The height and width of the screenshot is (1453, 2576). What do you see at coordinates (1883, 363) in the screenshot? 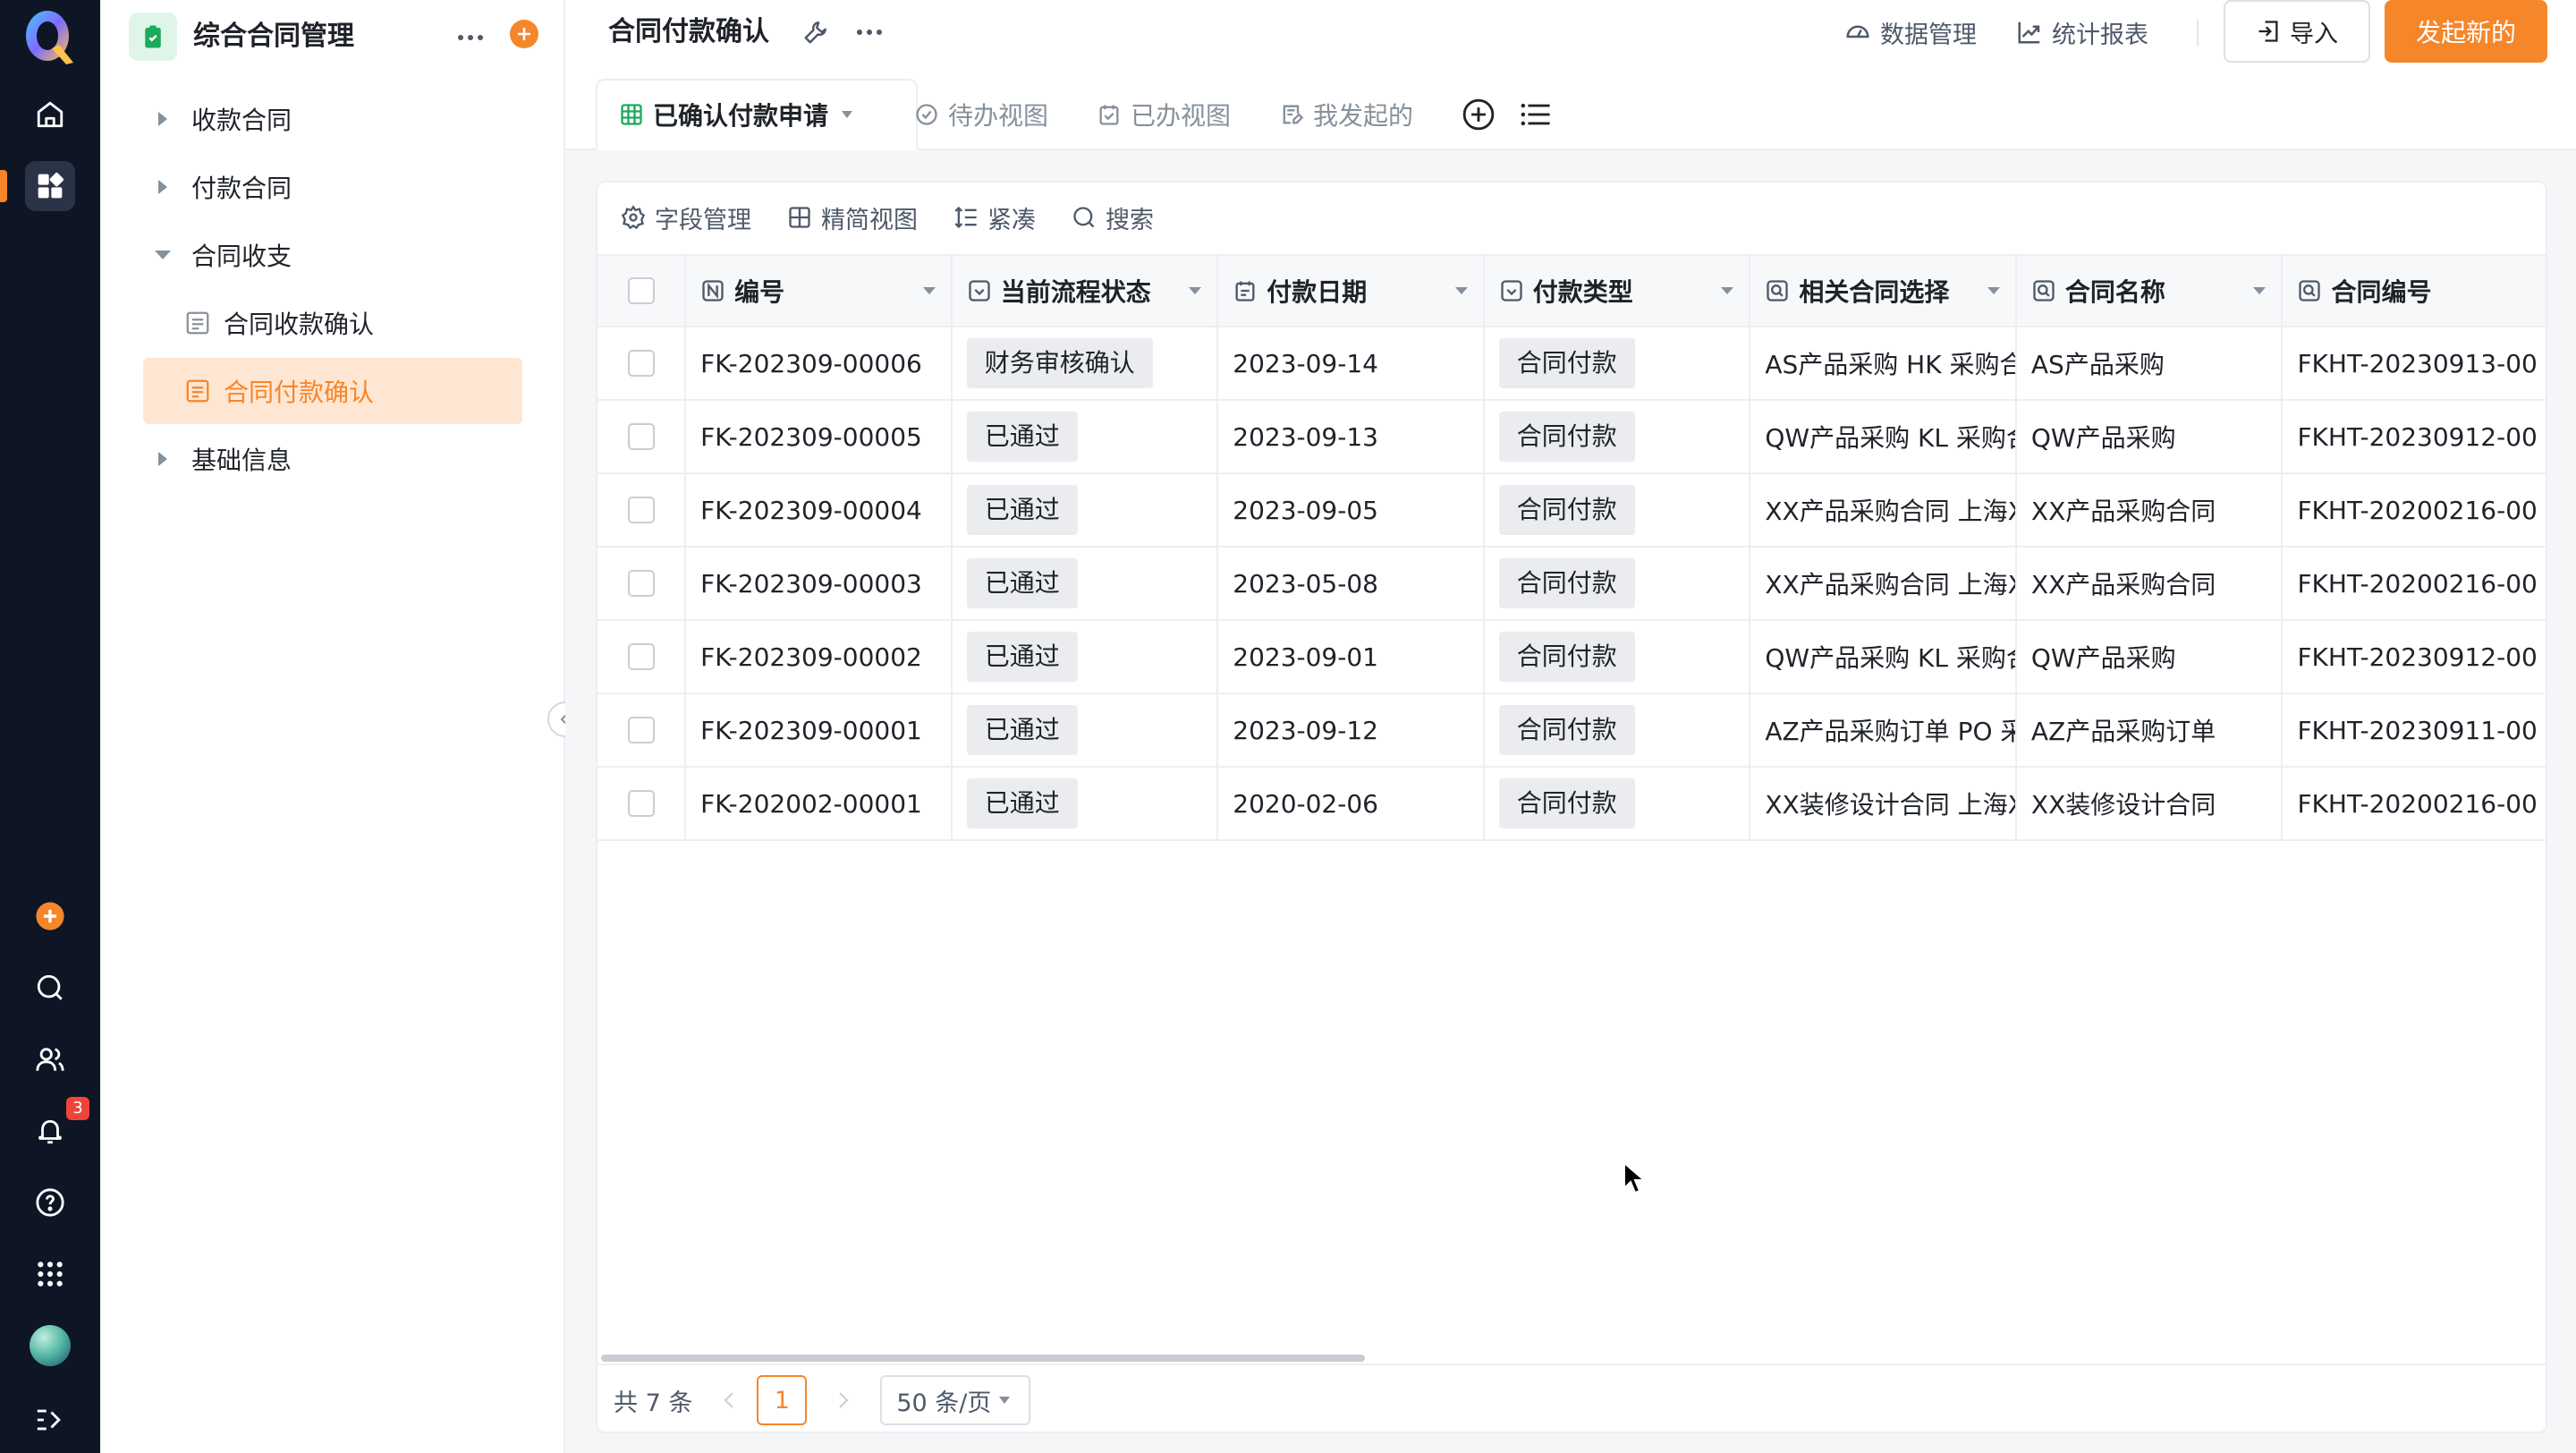
I see `cell-related-contract: AS产品采购 HK 采购合` at bounding box center [1883, 363].